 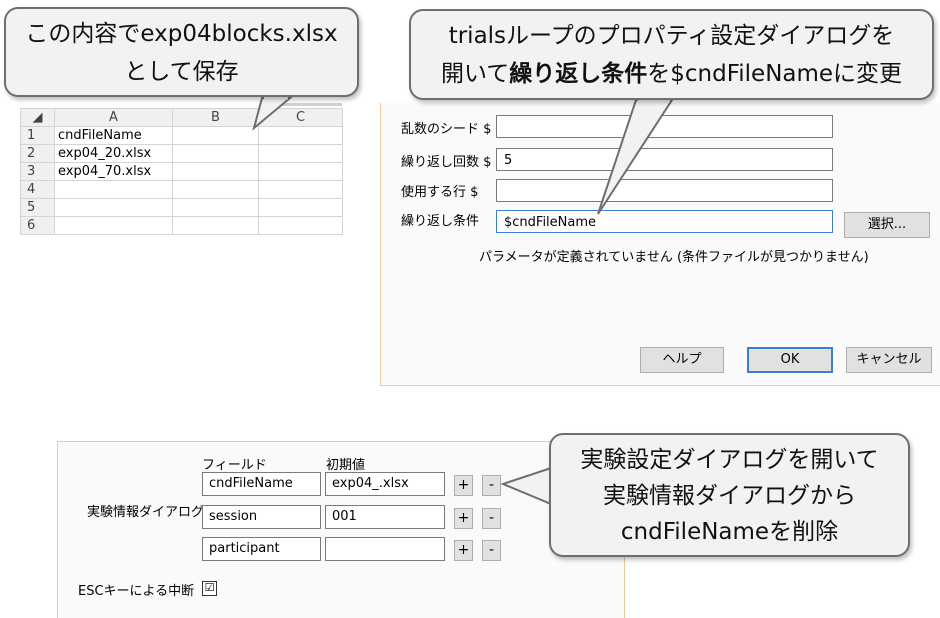 I want to click on loop-callout-text: を$cndFileNameに変更, so click(x=775, y=74).